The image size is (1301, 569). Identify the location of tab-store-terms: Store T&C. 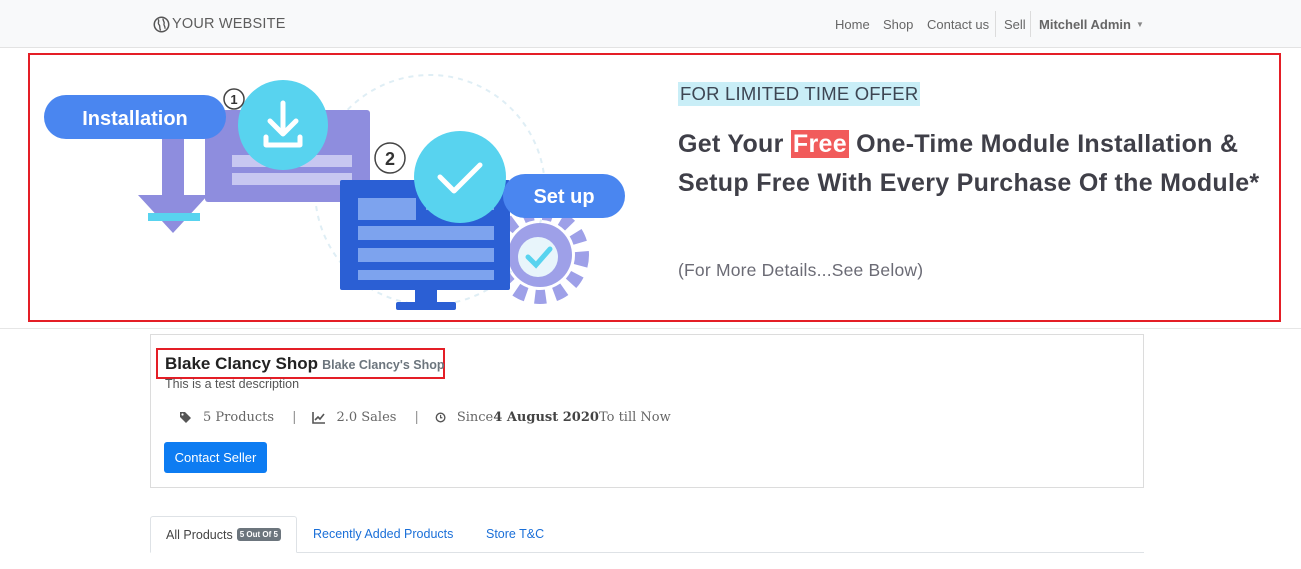
(515, 534).